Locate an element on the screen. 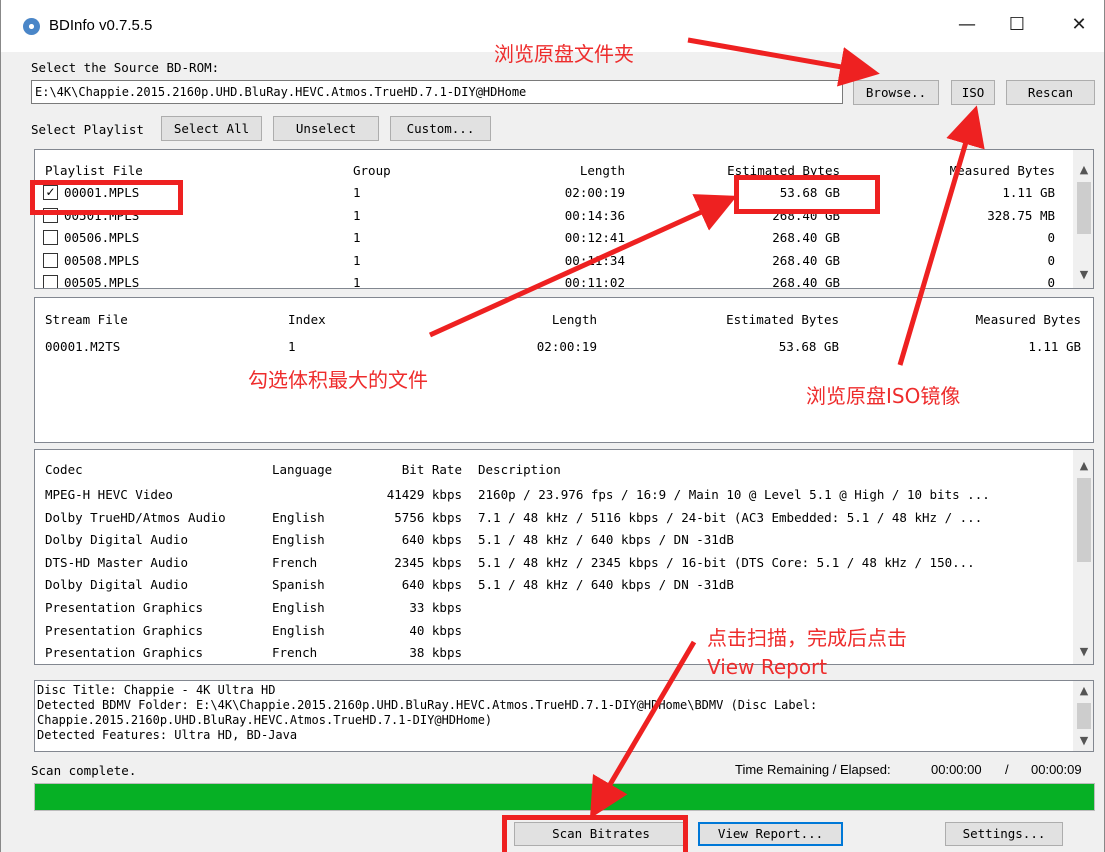 The image size is (1105, 852). codec-scrollbar: ▲ ▼ is located at coordinates (1083, 557).